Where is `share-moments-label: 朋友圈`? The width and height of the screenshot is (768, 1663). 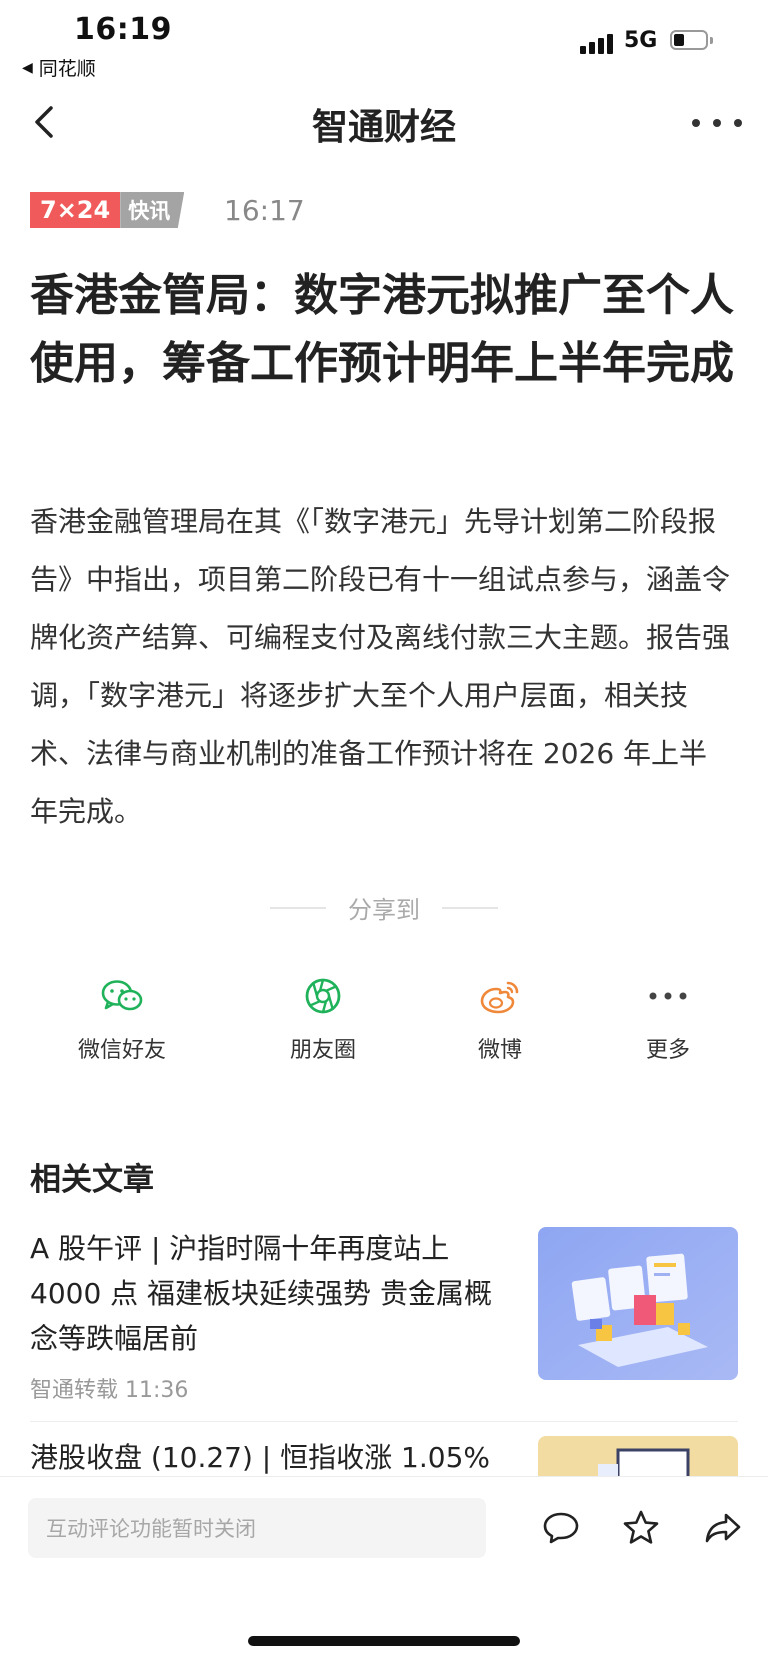
share-moments-label: 朋友圈 is located at coordinates (322, 1050).